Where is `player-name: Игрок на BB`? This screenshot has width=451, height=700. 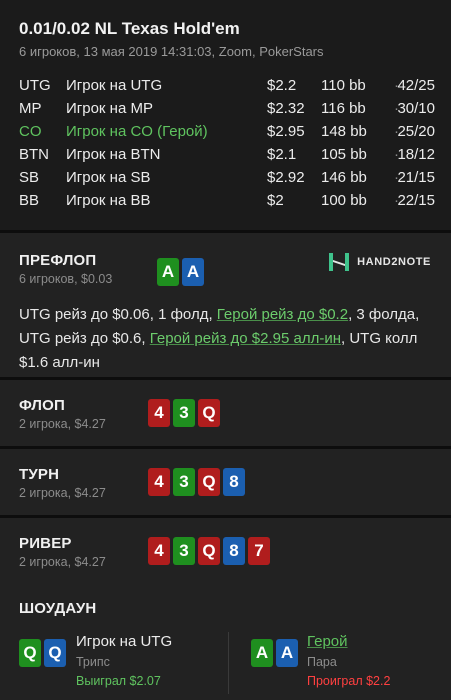
player-name: Игрок на BB is located at coordinates (108, 200).